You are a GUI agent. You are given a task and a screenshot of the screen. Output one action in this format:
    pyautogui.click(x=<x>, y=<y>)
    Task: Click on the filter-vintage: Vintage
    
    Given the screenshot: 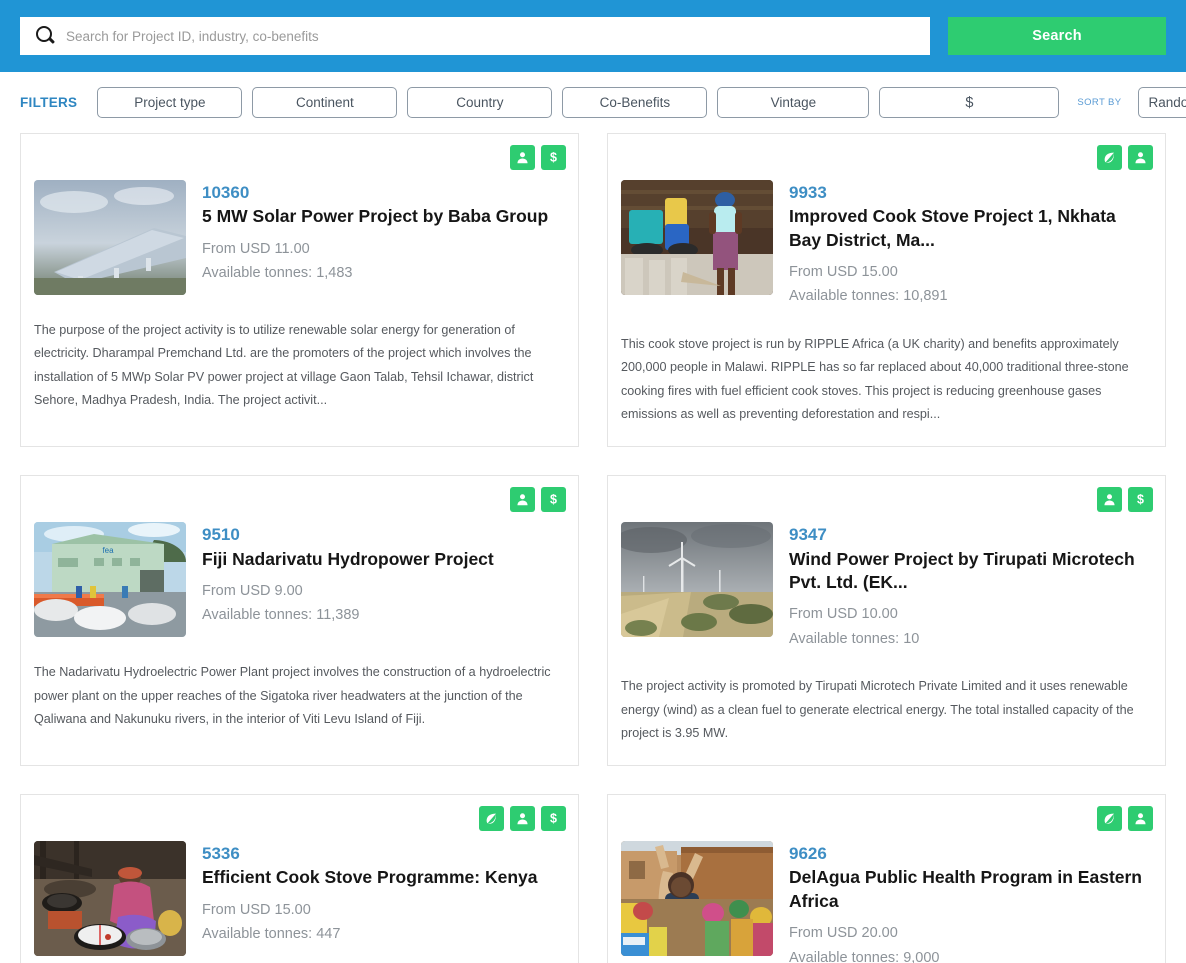 What is the action you would take?
    pyautogui.click(x=793, y=102)
    